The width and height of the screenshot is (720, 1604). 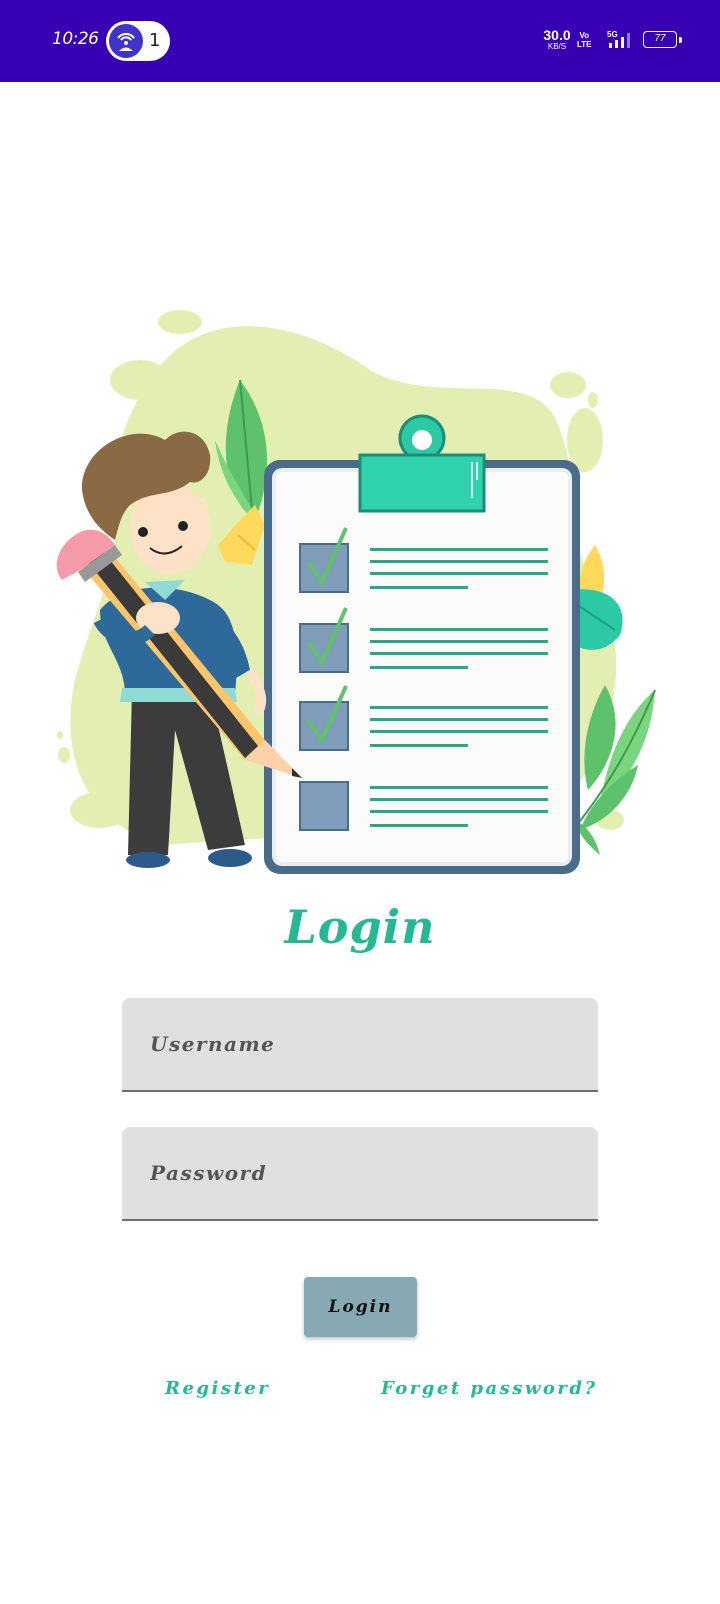 I want to click on volte-bottom-label: LTE, so click(x=584, y=44).